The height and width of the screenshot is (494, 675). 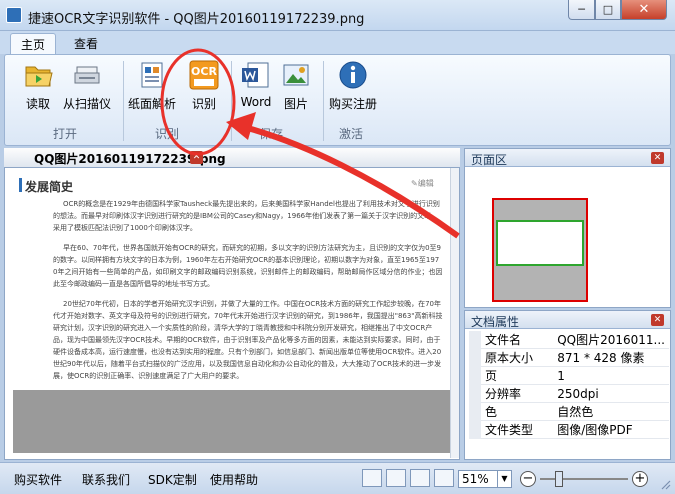 I want to click on property-value: 图像/图像PDF, so click(x=611, y=429).